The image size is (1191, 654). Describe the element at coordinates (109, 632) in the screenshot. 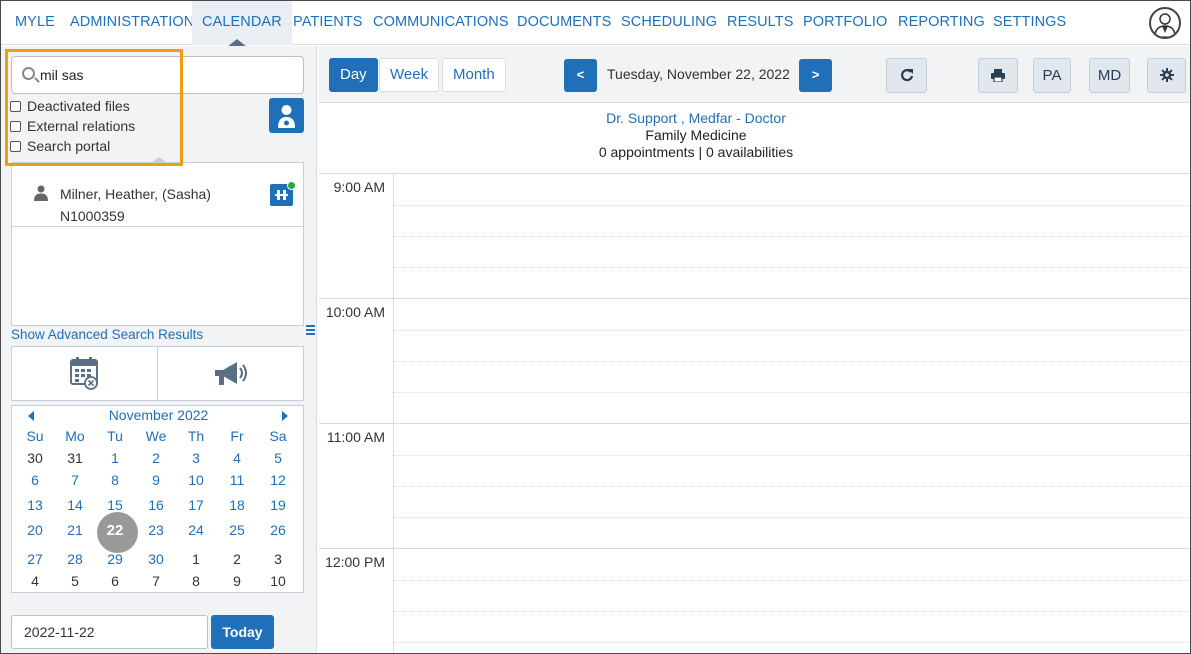

I see `date-field` at that location.